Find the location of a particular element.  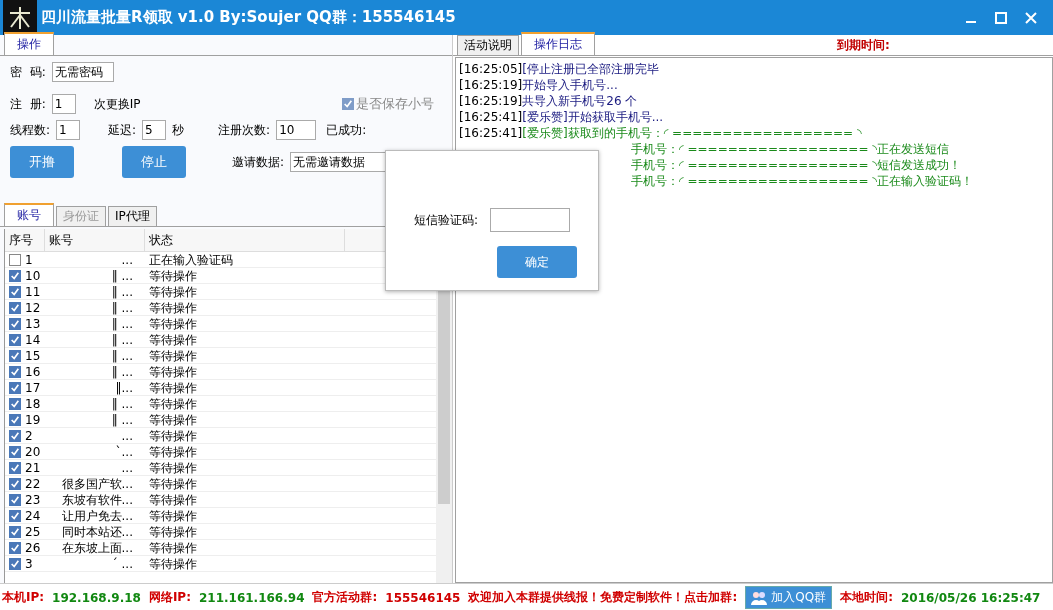

tab: 操作日志 is located at coordinates (558, 43).